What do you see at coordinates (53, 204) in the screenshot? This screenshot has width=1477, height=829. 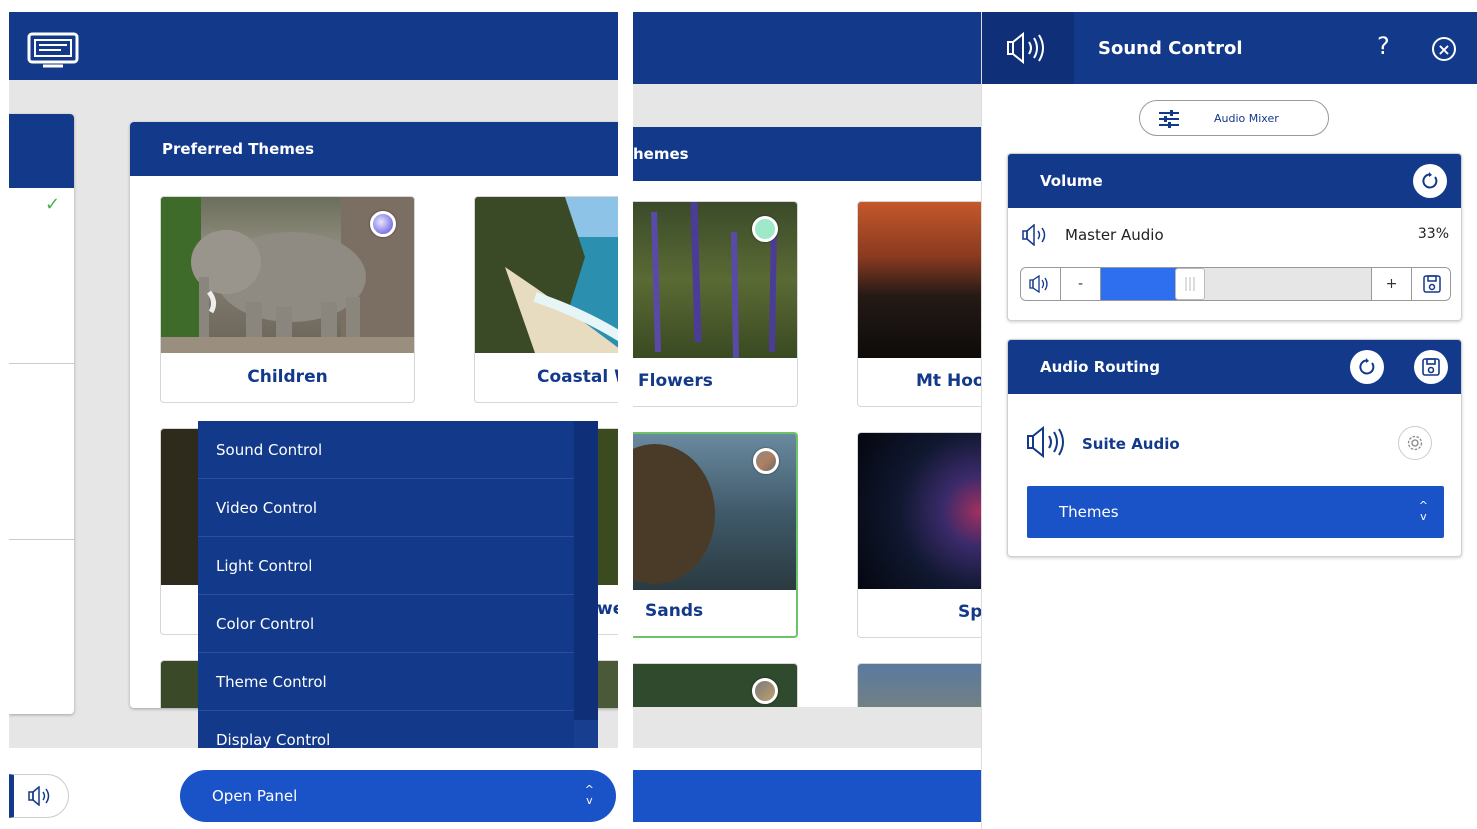 I see `check-icon: ✓` at bounding box center [53, 204].